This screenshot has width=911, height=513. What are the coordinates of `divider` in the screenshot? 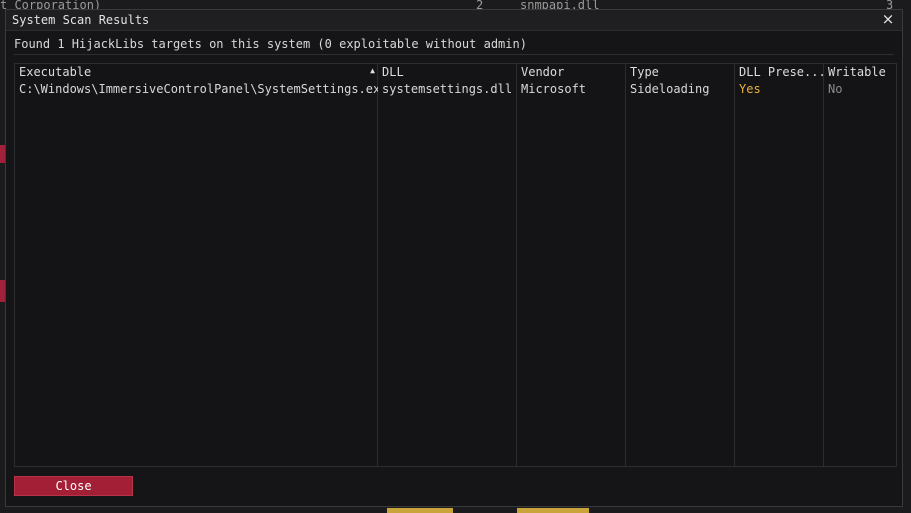 It's located at (454, 54).